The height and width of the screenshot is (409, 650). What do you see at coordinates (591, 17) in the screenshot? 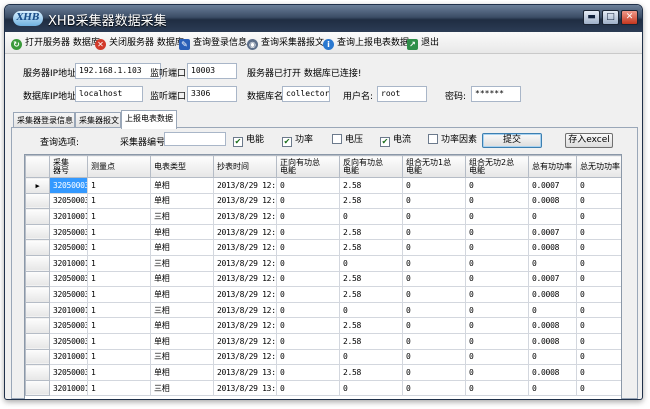
I see `minimize-button: ▬` at bounding box center [591, 17].